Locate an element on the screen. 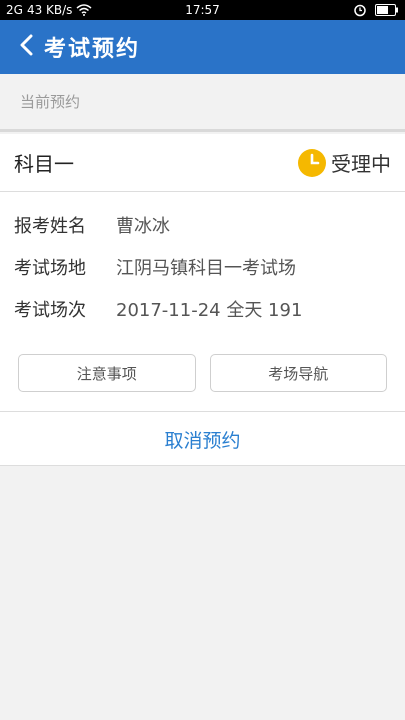 Image resolution: width=405 pixels, height=720 pixels. action-buttons: 注意事项 考场导航 is located at coordinates (202, 373).